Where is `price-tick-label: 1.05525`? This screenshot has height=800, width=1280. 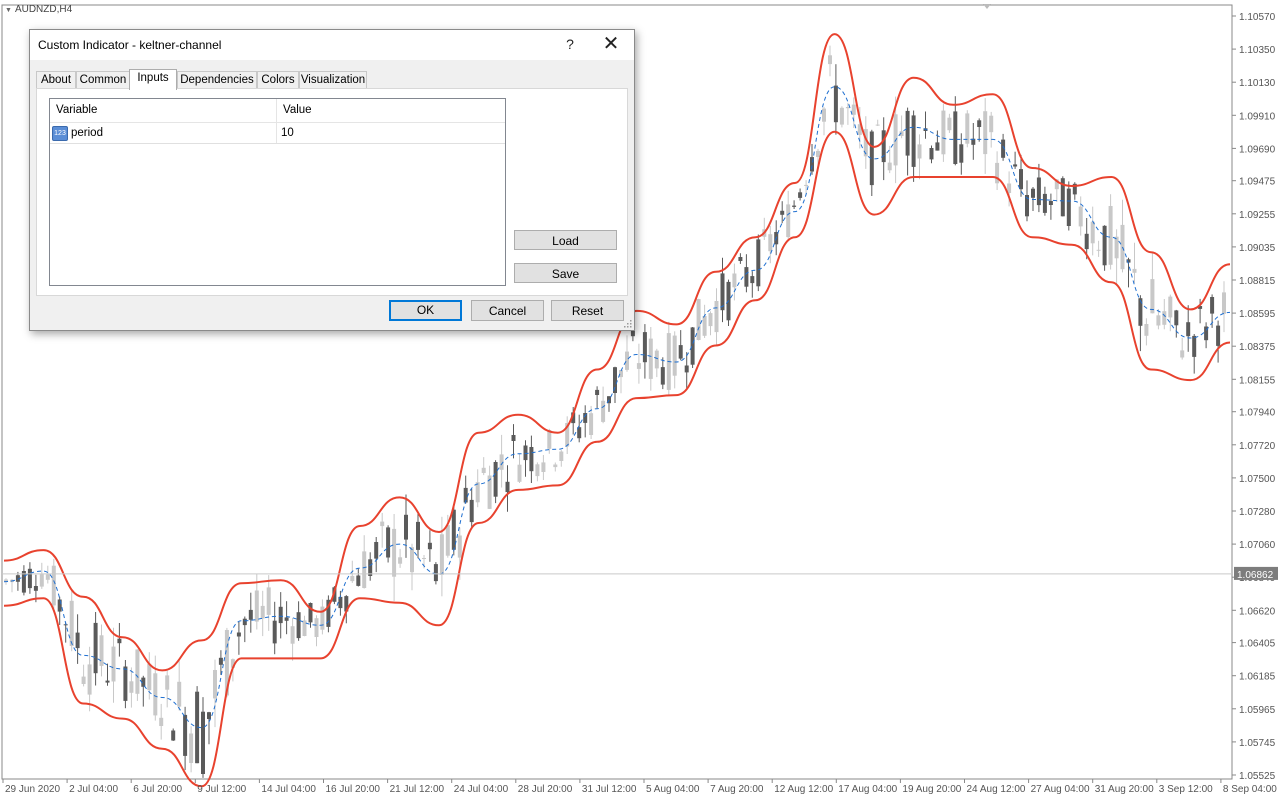 price-tick-label: 1.05525 is located at coordinates (1257, 776).